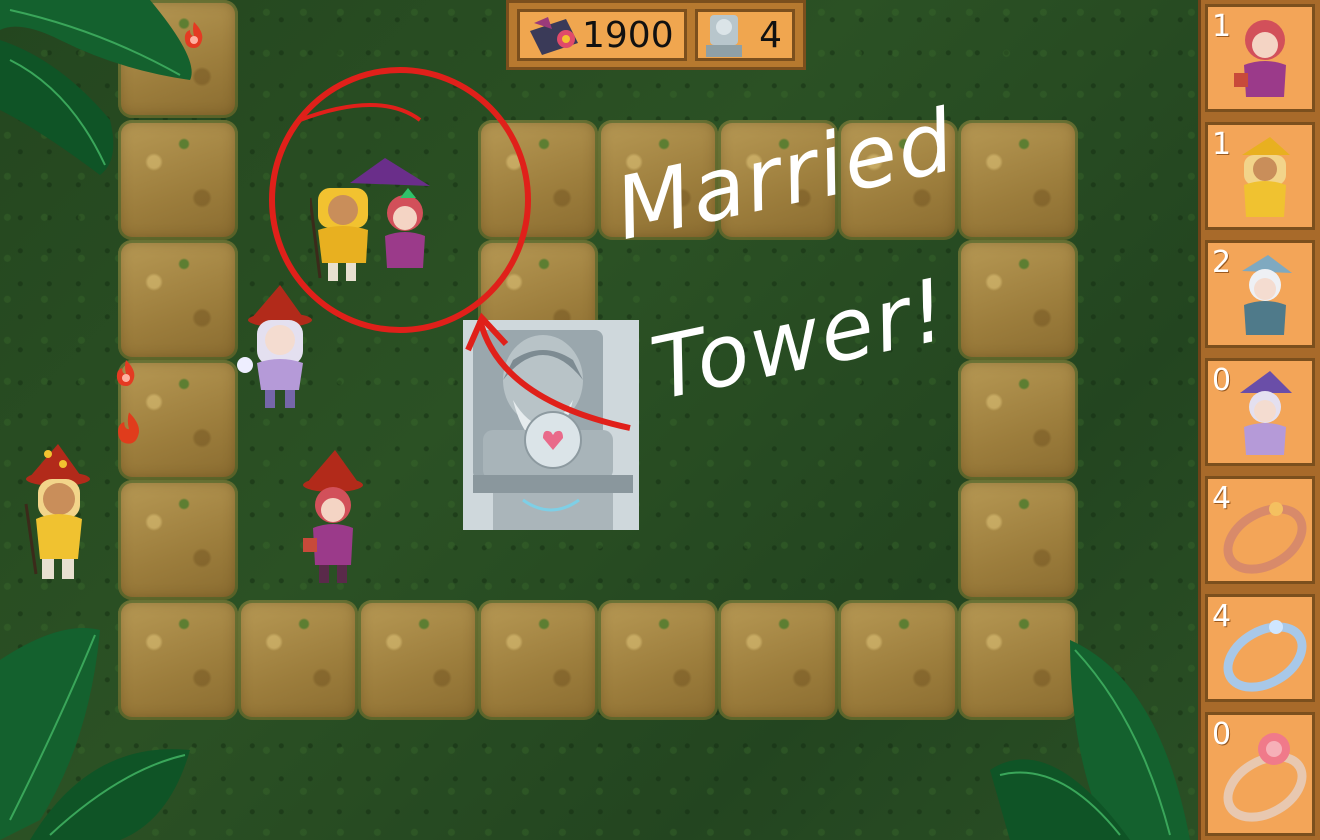 This screenshot has height=840, width=1320. I want to click on ore-cart-icon, so click(554, 36).